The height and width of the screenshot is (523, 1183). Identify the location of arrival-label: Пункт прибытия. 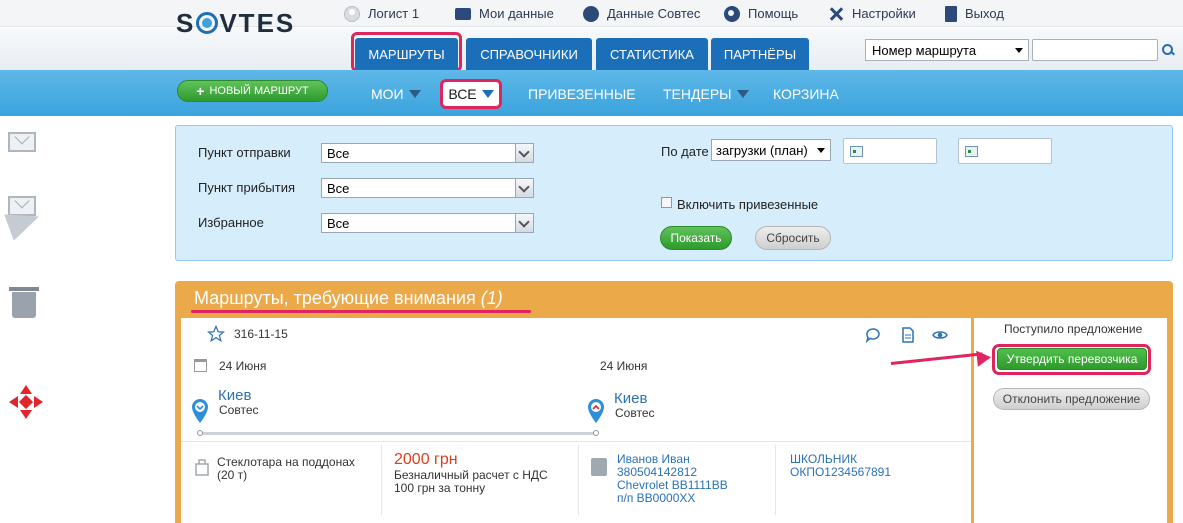
(246, 187).